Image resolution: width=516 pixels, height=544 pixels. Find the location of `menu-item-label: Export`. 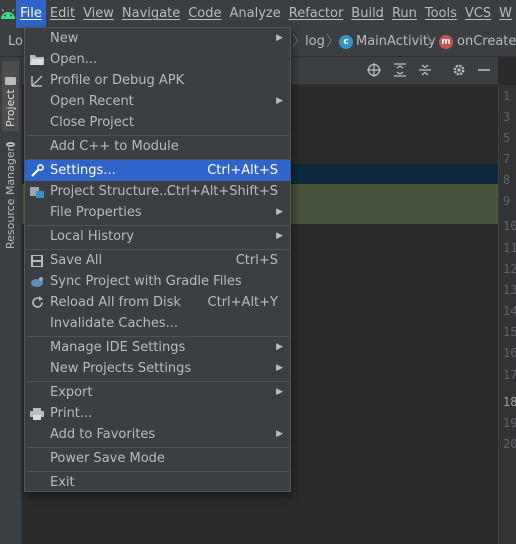

menu-item-label: Export is located at coordinates (71, 392).